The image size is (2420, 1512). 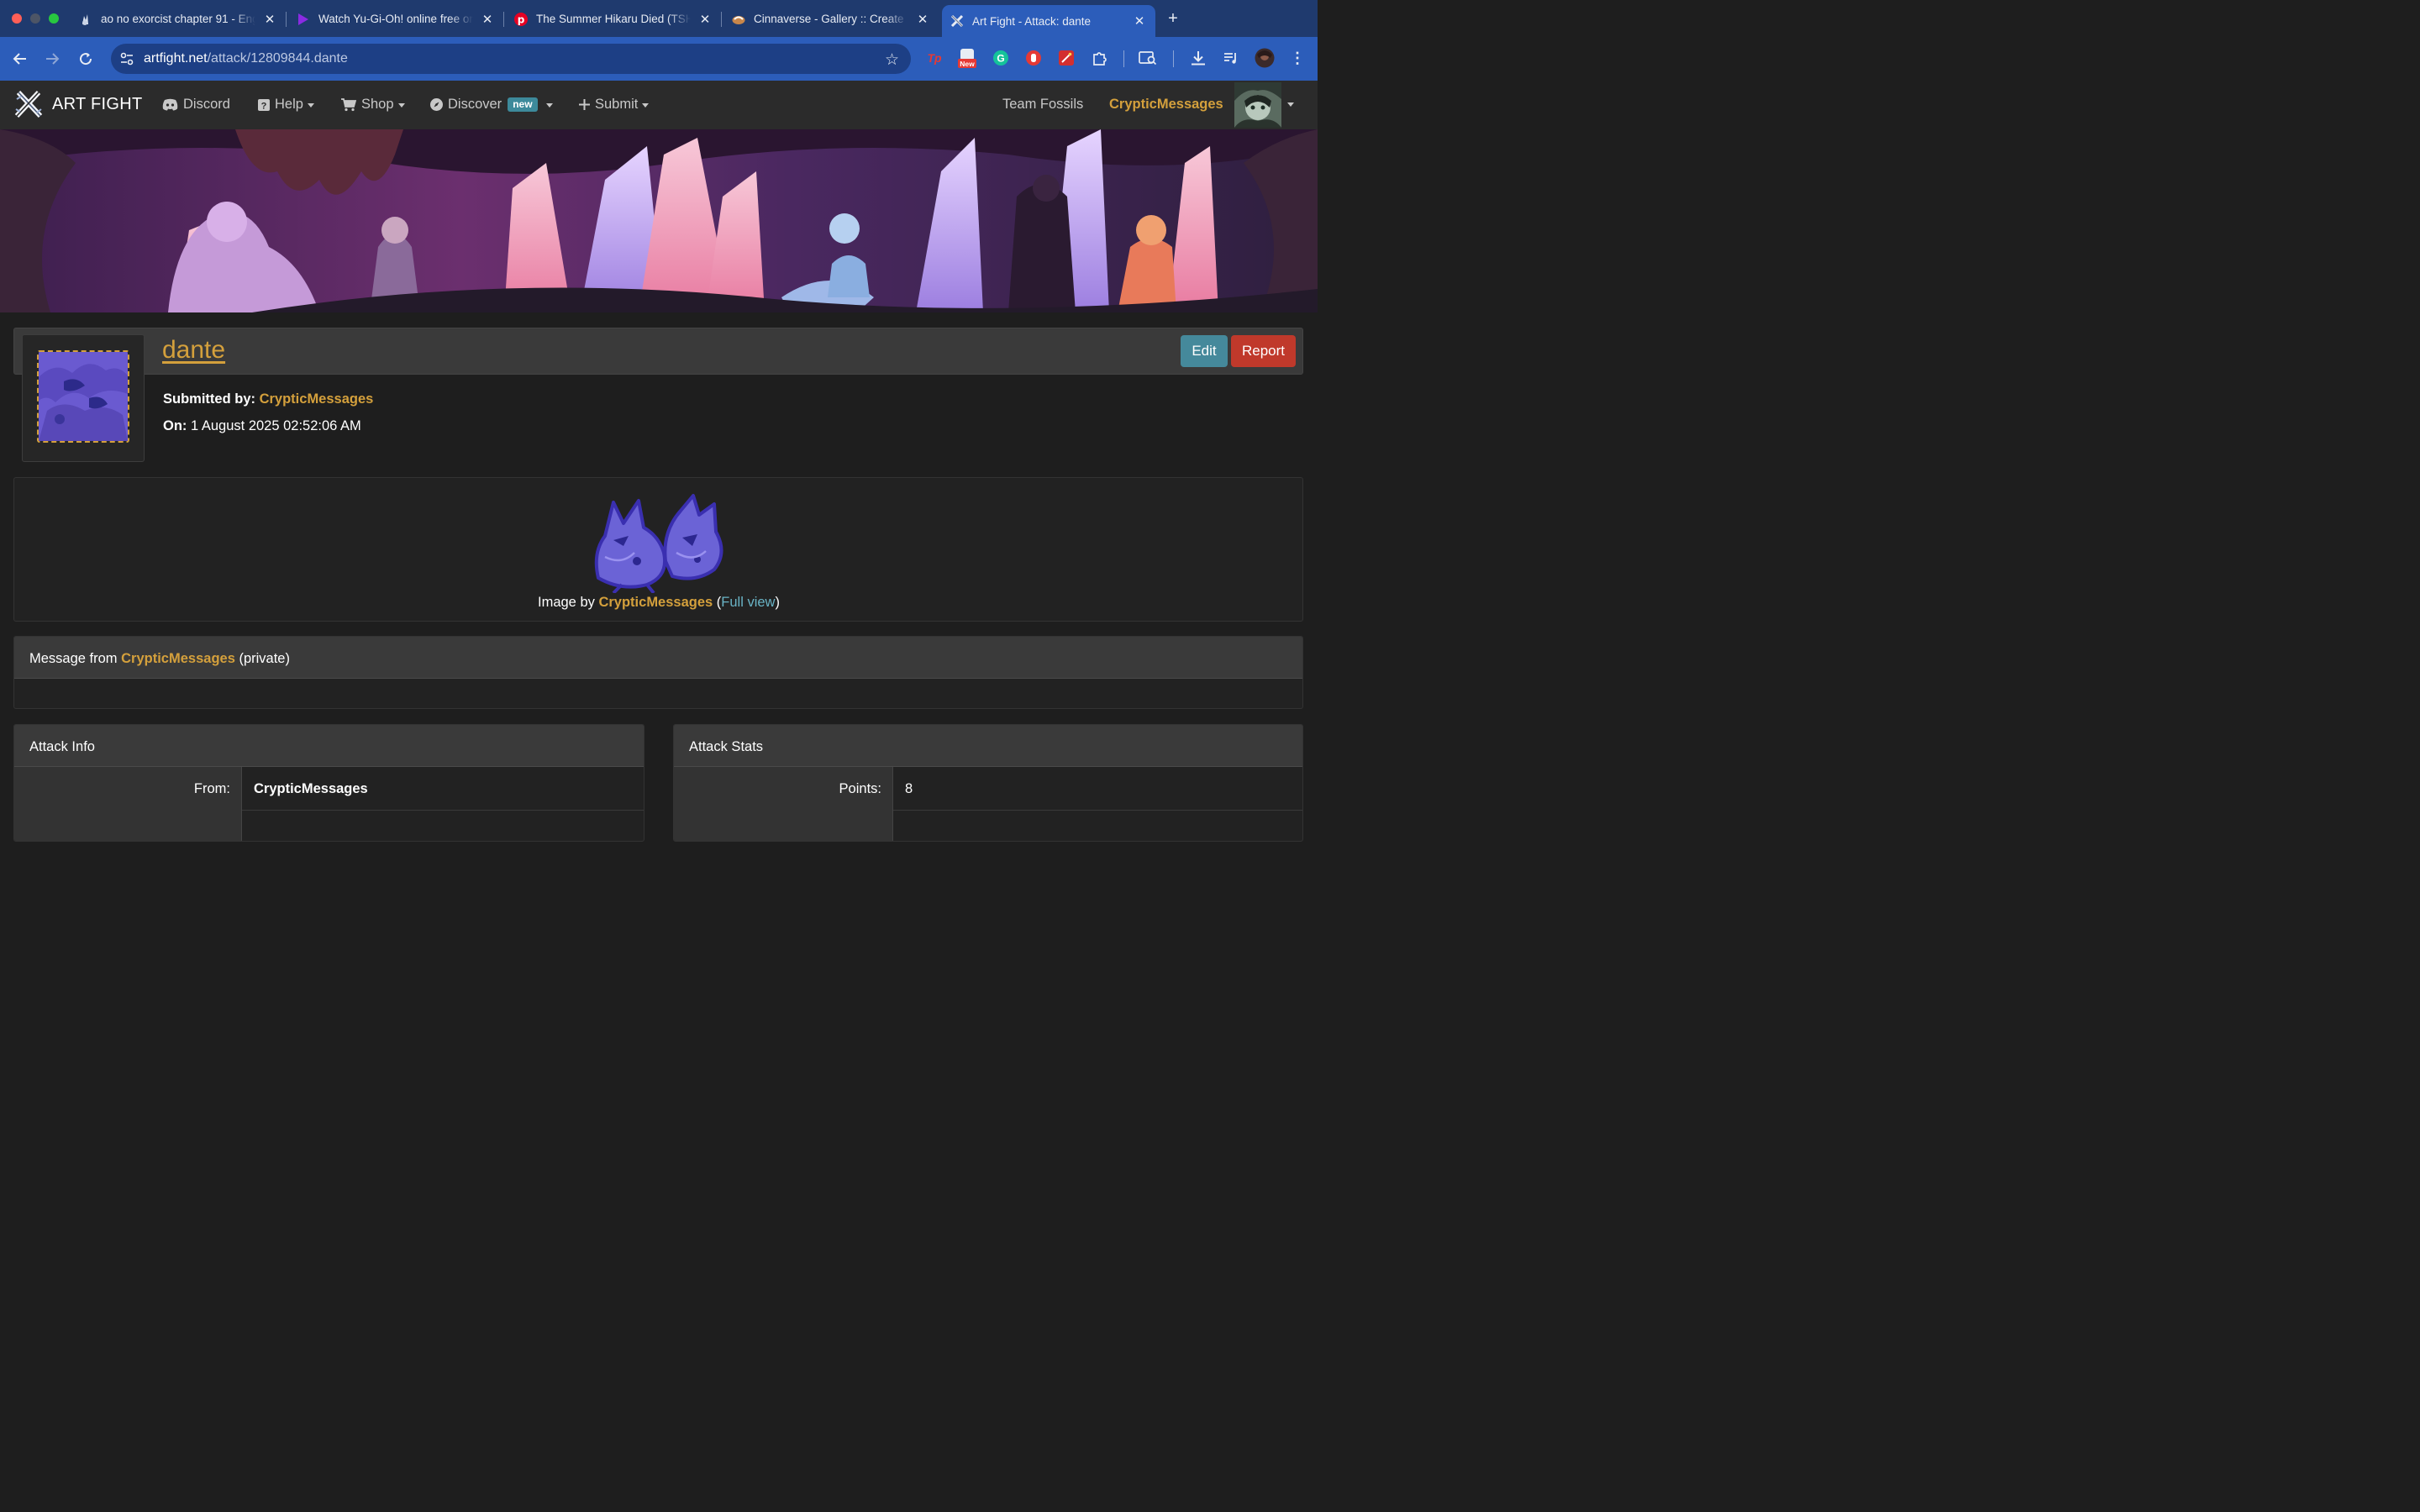 I want to click on grammarly-icon: G, so click(x=1001, y=58).